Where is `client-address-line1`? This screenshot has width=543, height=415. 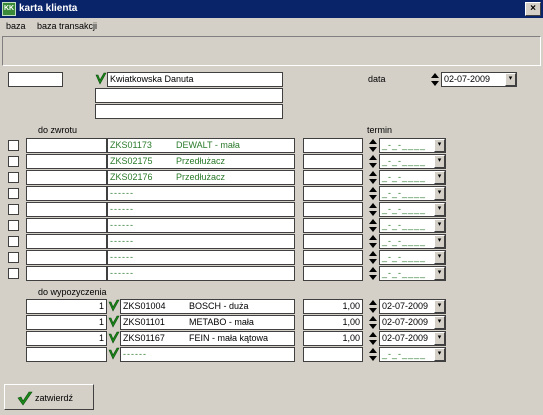 client-address-line1 is located at coordinates (189, 95).